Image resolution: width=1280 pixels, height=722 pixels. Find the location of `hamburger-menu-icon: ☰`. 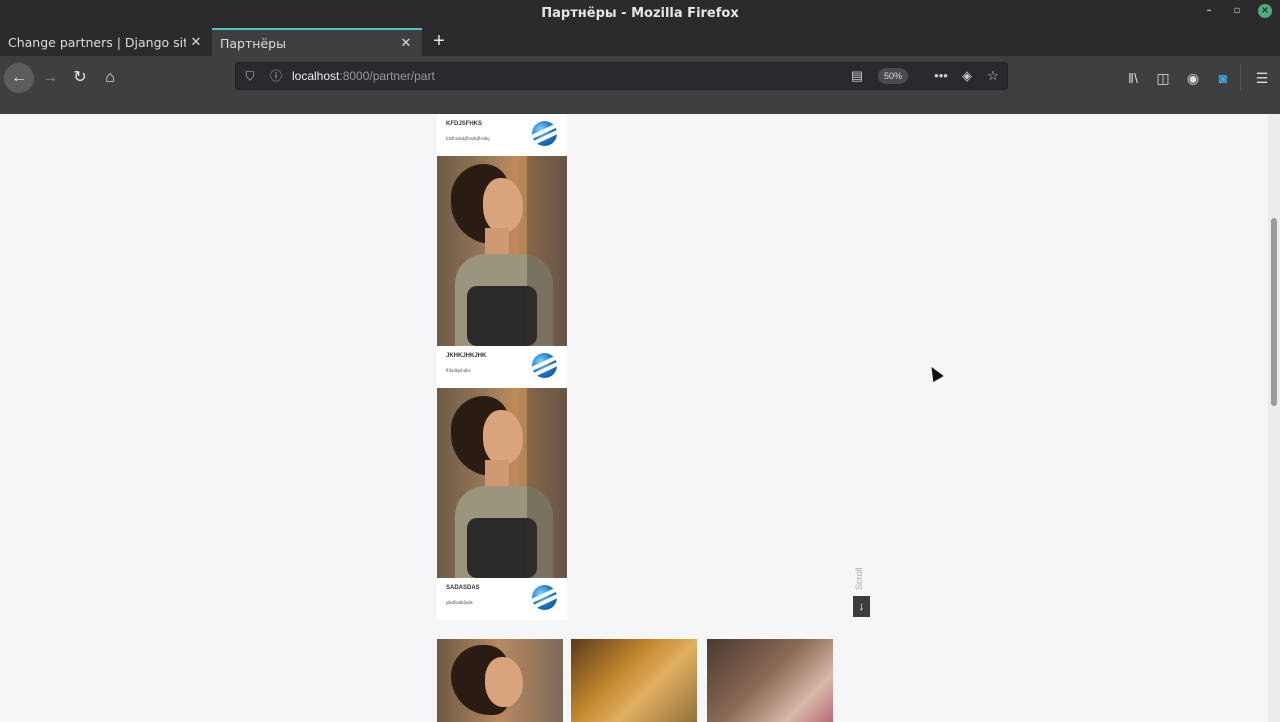

hamburger-menu-icon: ☰ is located at coordinates (1262, 78).